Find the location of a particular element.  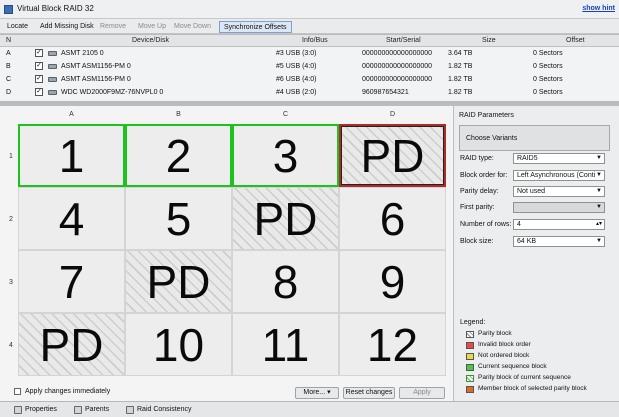

grid-row-header: 3 is located at coordinates (11, 282).